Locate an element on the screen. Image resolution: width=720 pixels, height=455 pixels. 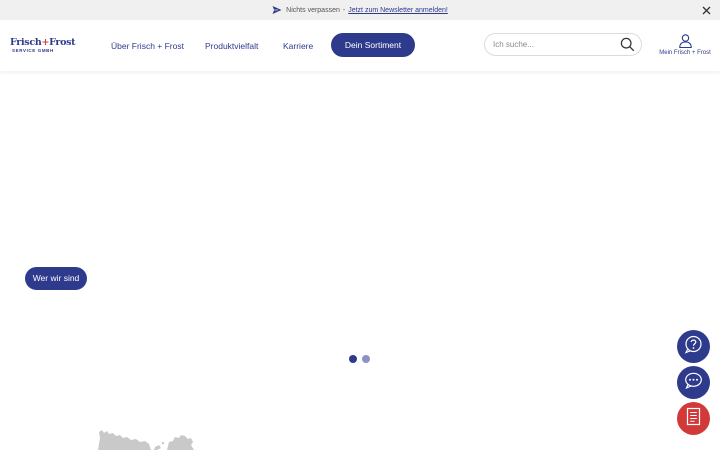
search-box is located at coordinates (563, 44).